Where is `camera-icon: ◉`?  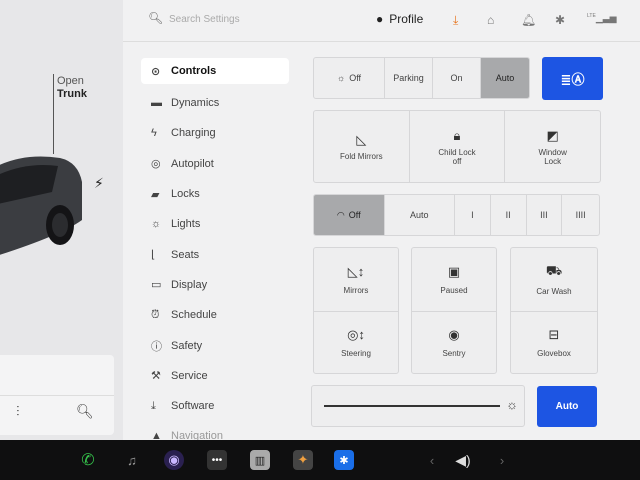 camera-icon: ◉ is located at coordinates (174, 460).